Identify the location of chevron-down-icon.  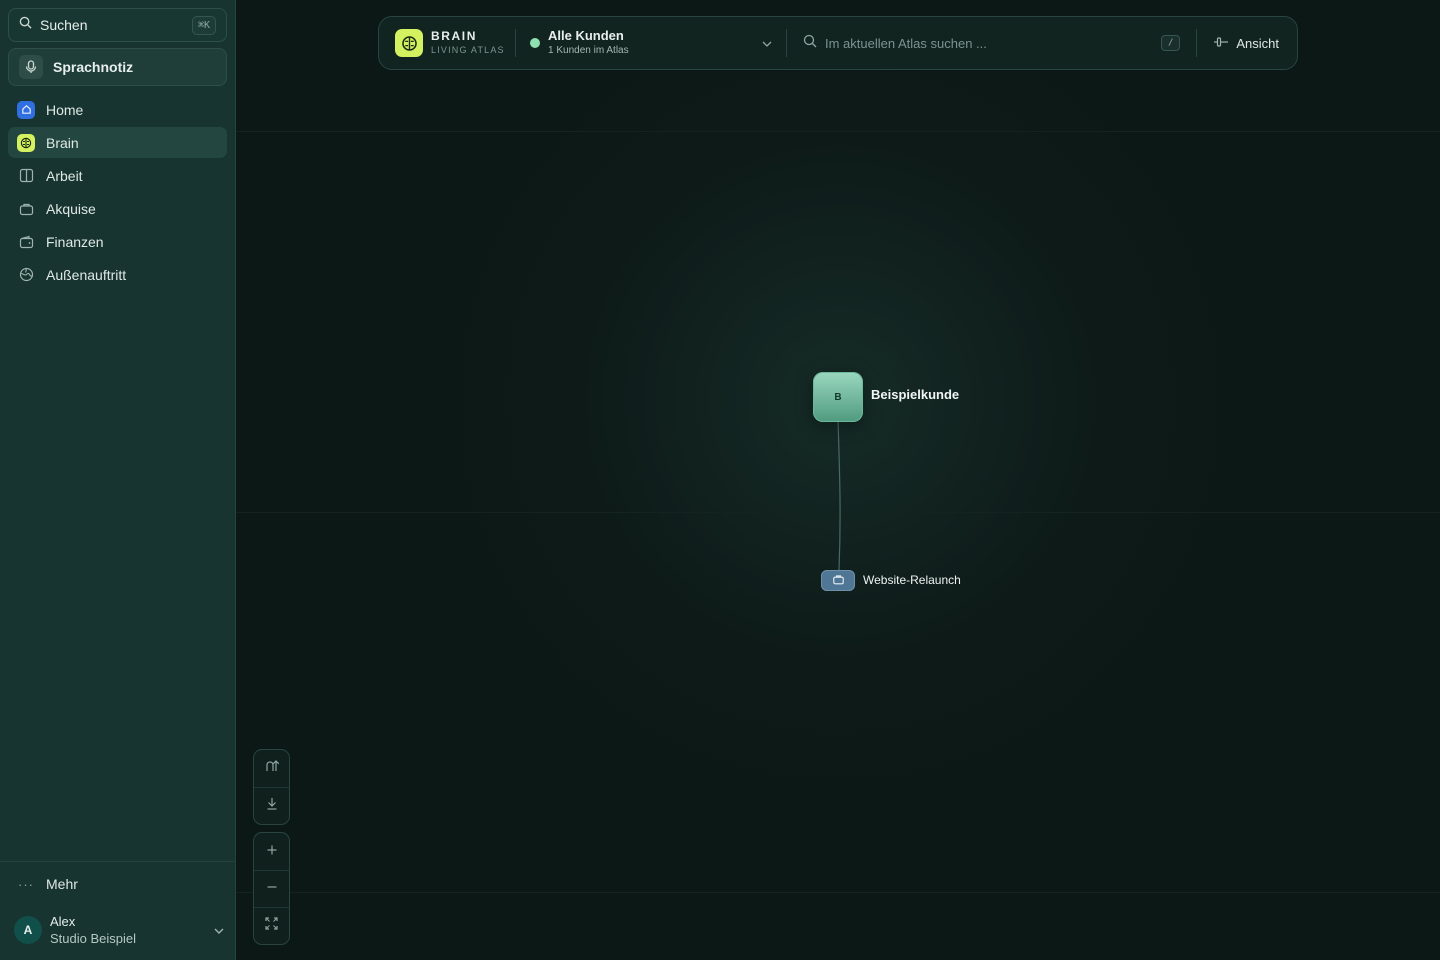
(219, 930).